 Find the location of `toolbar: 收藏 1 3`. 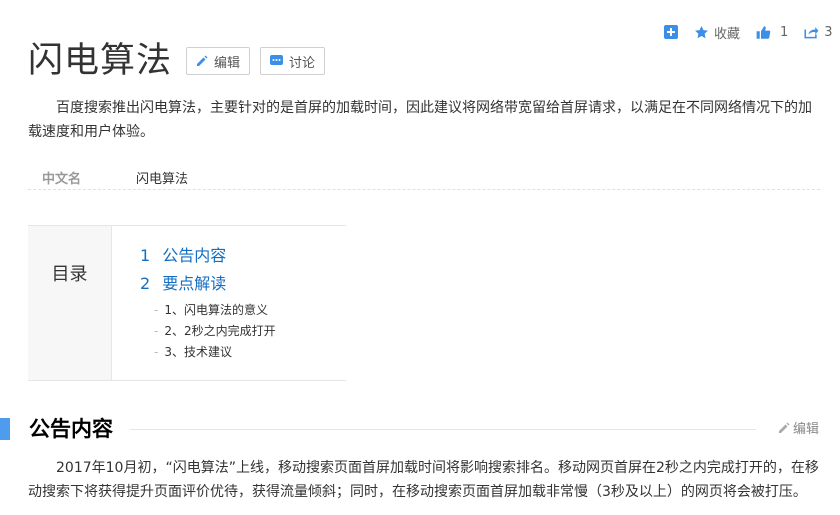

toolbar: 收藏 1 3 is located at coordinates (751, 32).